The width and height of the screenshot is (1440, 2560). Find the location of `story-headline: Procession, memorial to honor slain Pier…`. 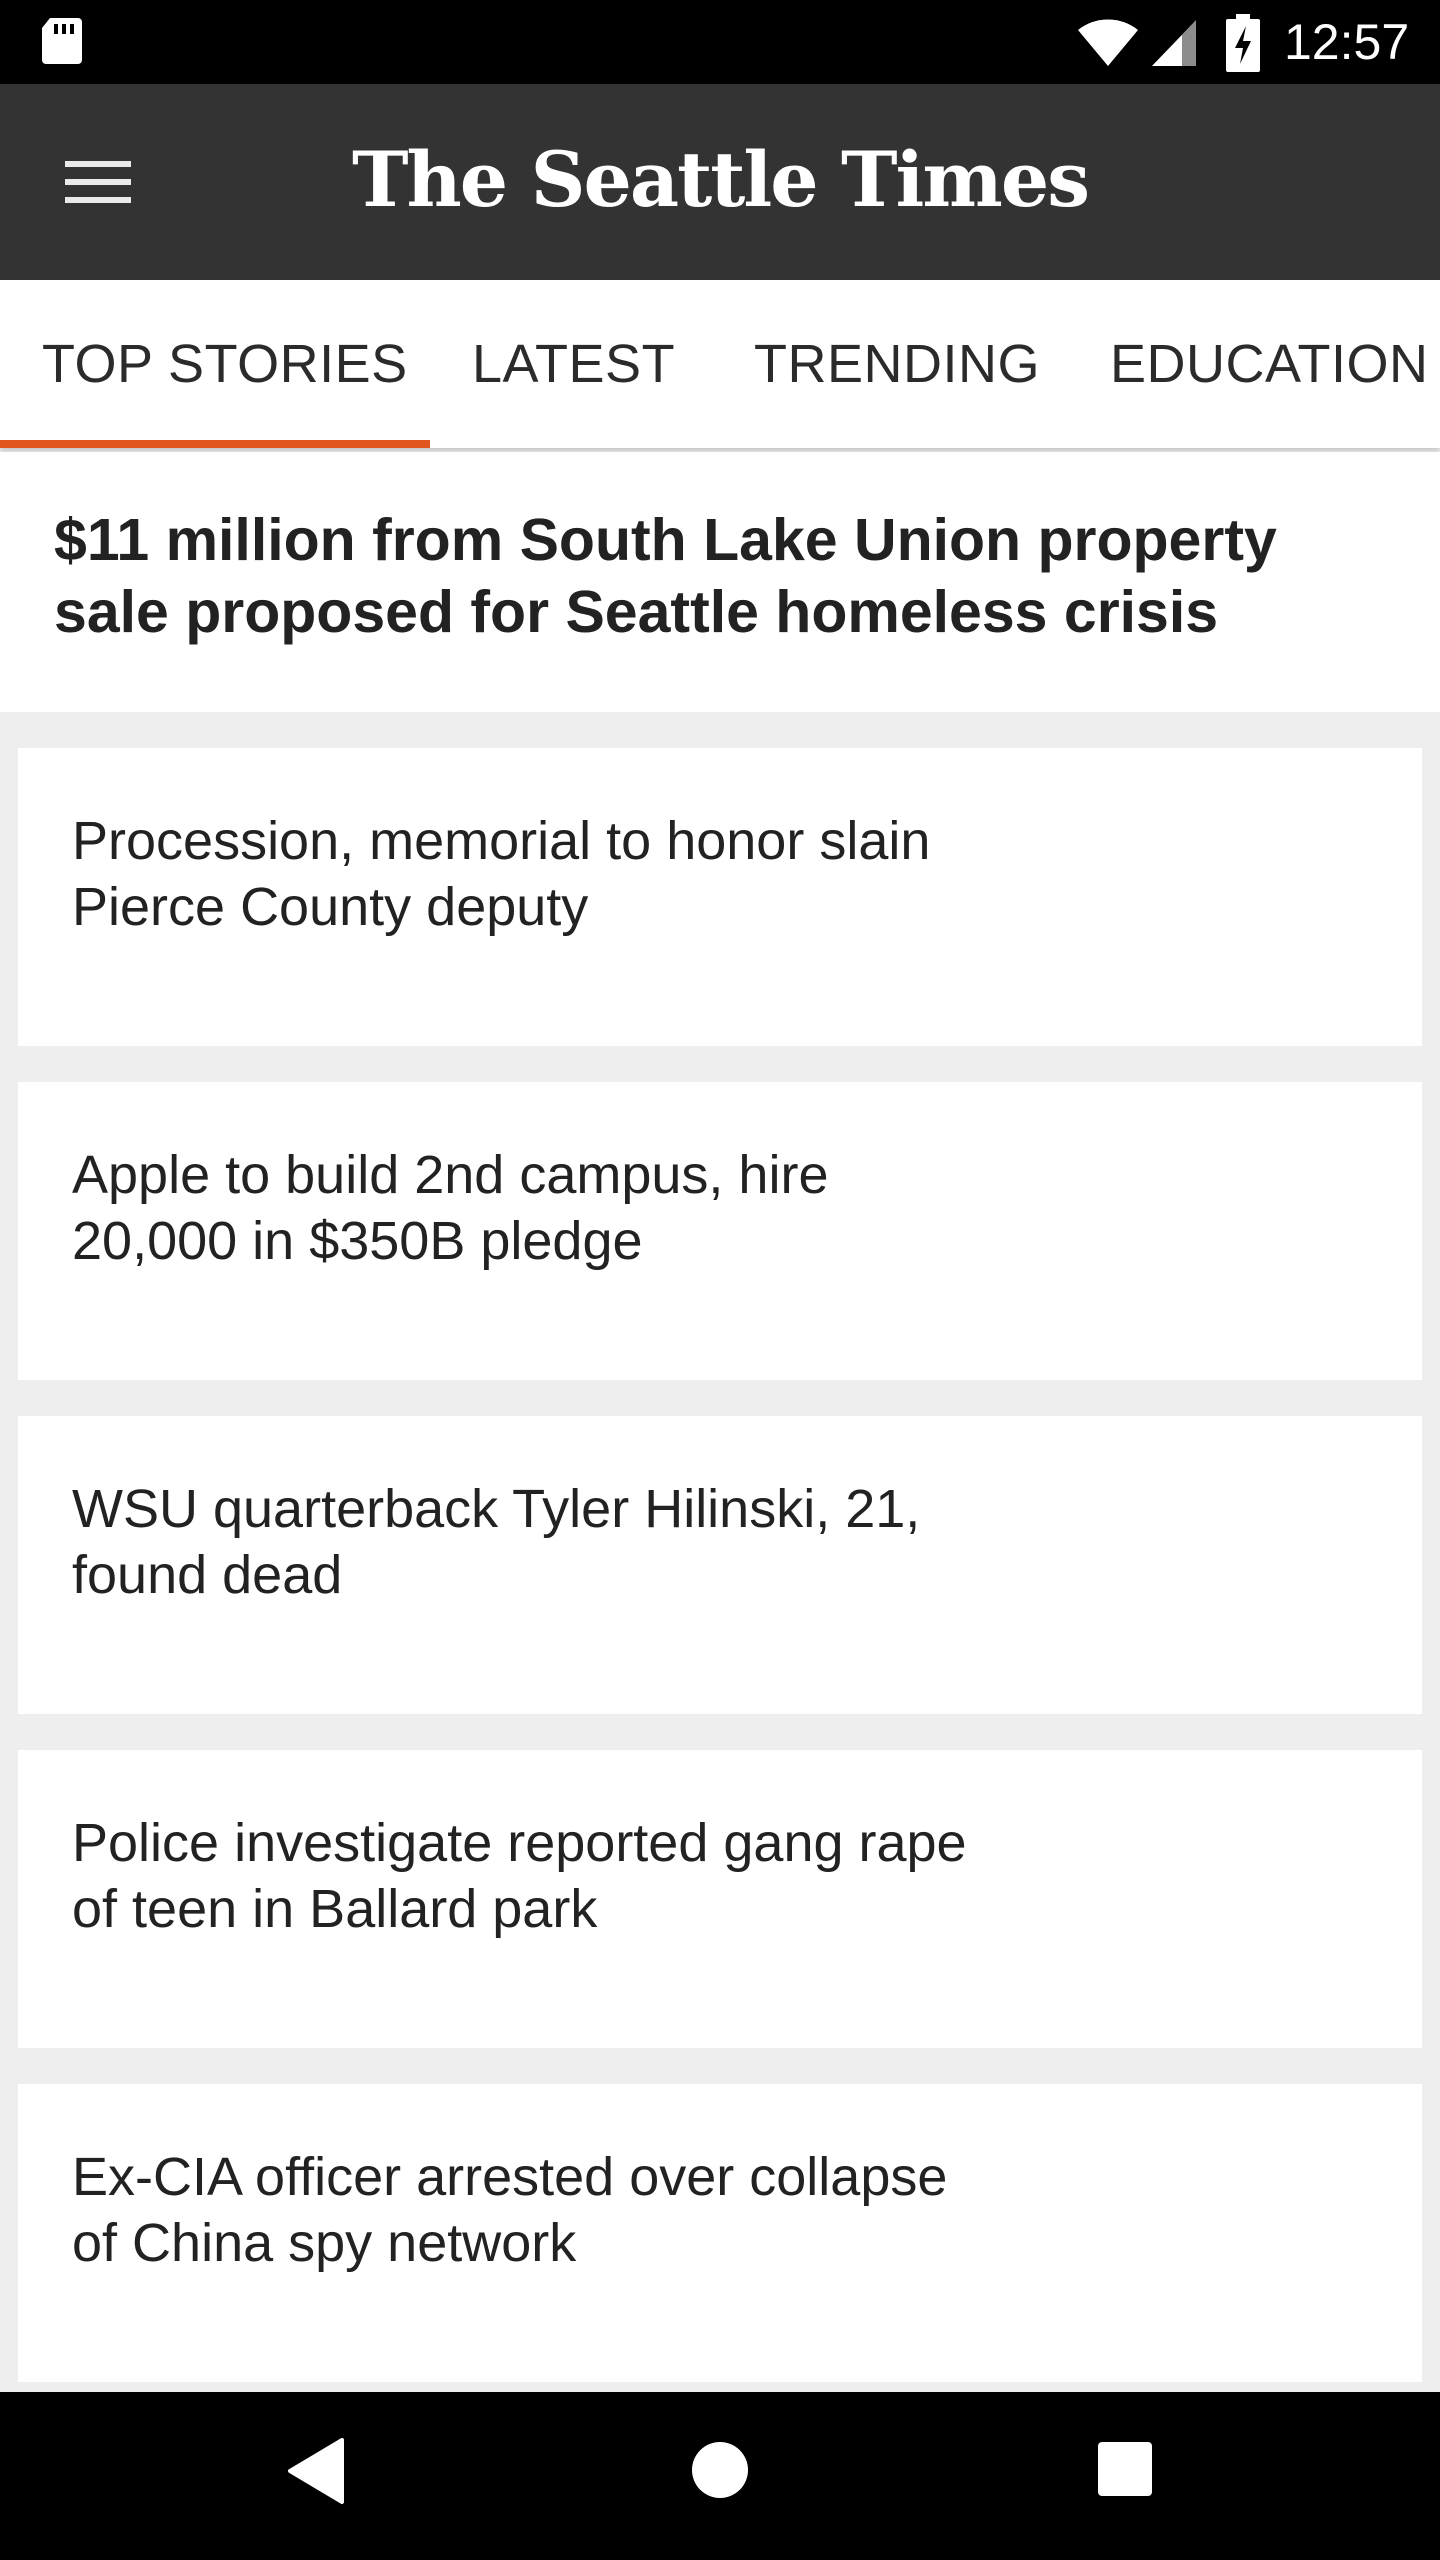

story-headline: Procession, memorial to honor slain Pier… is located at coordinates (562, 874).